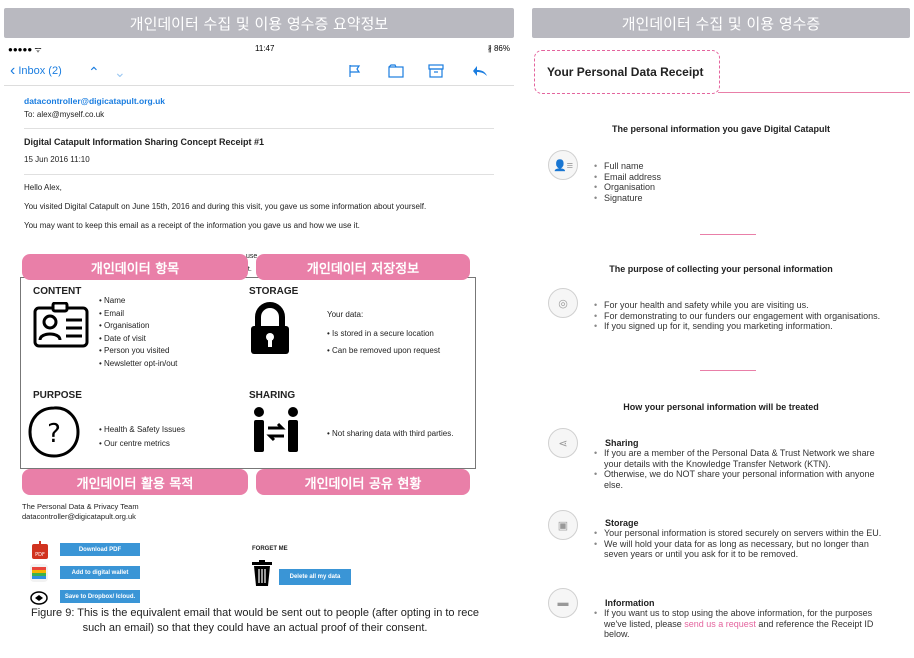 The width and height of the screenshot is (914, 658). Describe the element at coordinates (383, 350) in the screenshot. I see `storage-item: Can be removed upon request` at that location.